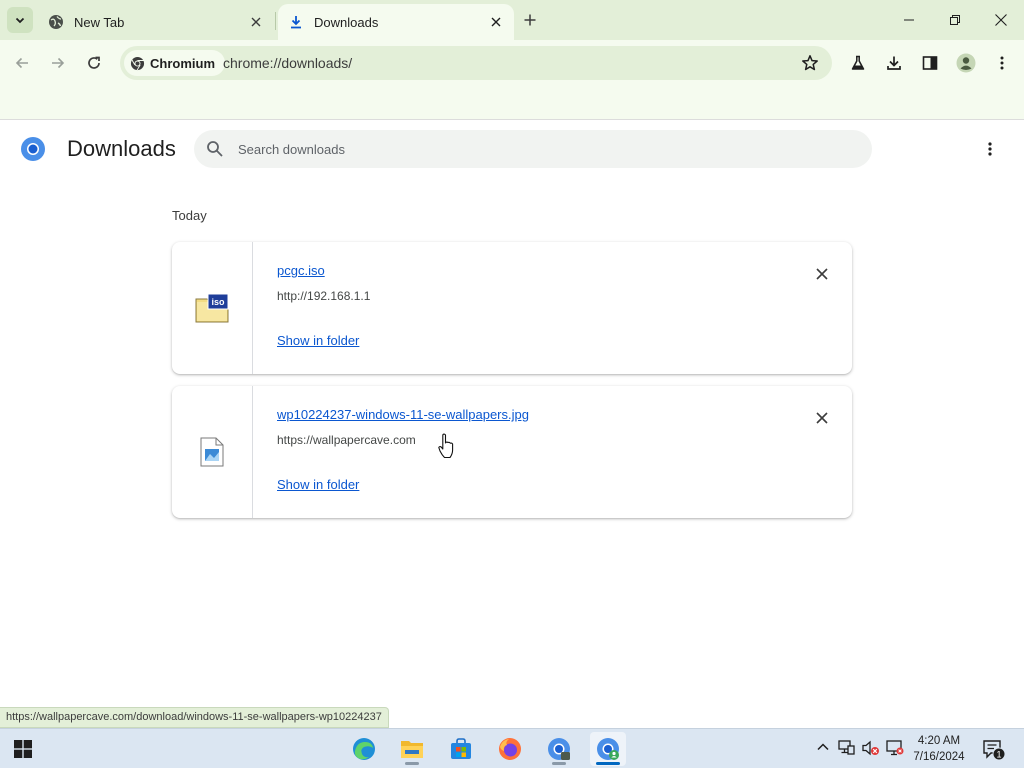  Describe the element at coordinates (287, 63) in the screenshot. I see `url-text: chrome://downloads/` at that location.